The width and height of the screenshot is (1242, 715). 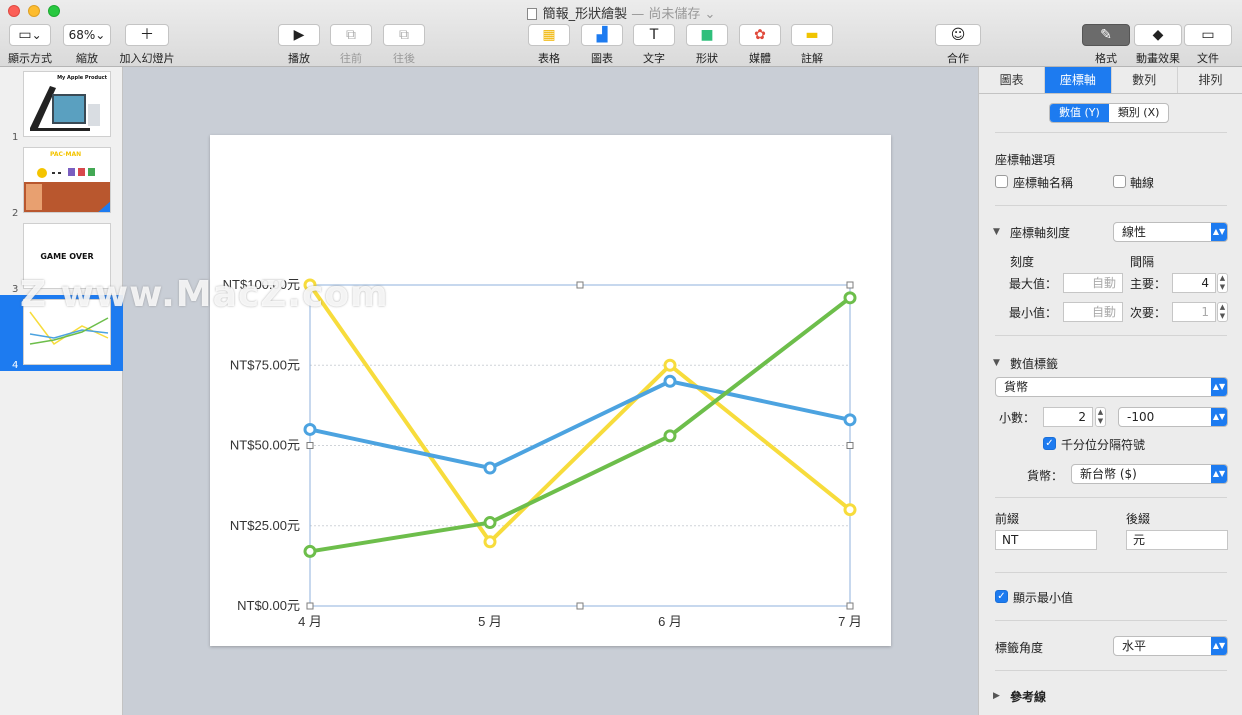 I want to click on inspector-tabs: 圖表 座標軸 數列 排列, so click(x=1110, y=80).